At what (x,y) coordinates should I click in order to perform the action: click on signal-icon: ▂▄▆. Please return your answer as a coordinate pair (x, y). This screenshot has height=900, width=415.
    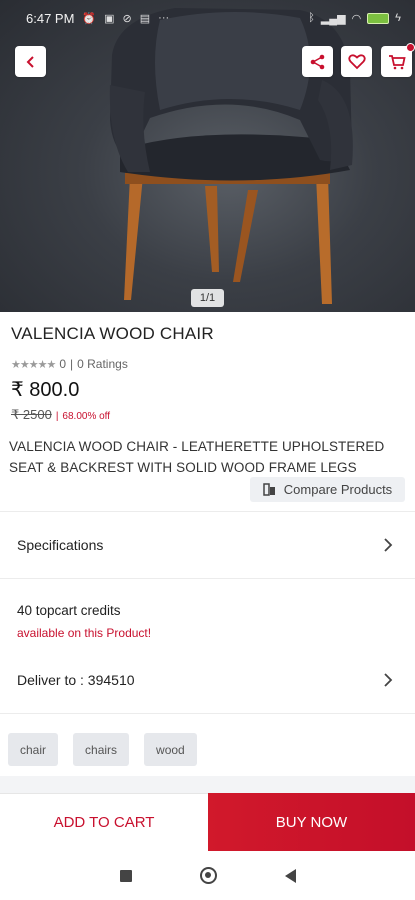
    Looking at the image, I should click on (333, 18).